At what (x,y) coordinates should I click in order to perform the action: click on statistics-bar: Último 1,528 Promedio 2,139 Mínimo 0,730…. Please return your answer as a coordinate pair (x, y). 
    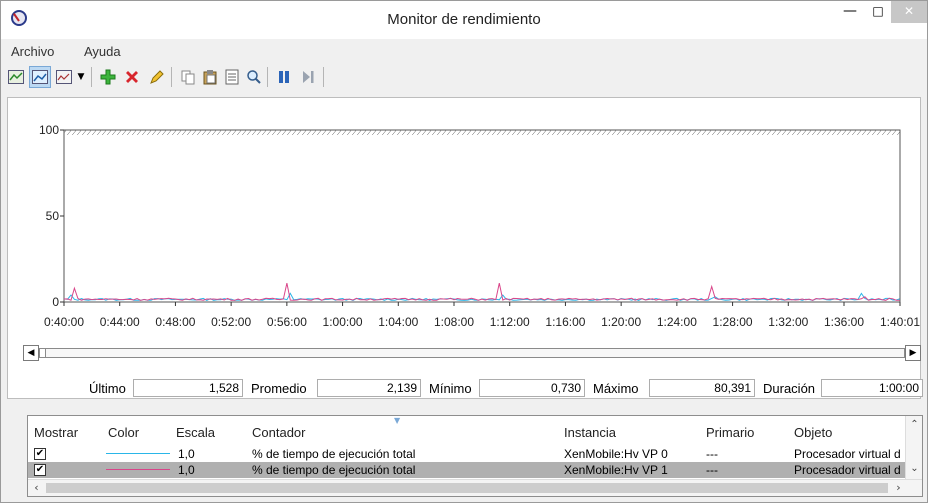
    Looking at the image, I should click on (464, 389).